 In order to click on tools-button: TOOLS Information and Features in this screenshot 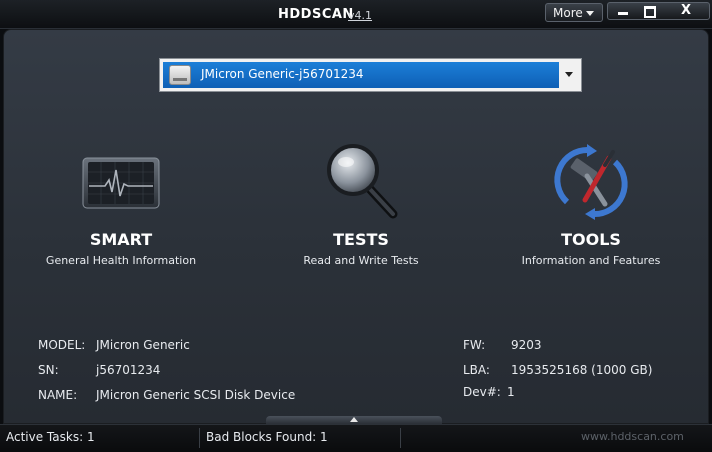, I will do `click(591, 203)`.